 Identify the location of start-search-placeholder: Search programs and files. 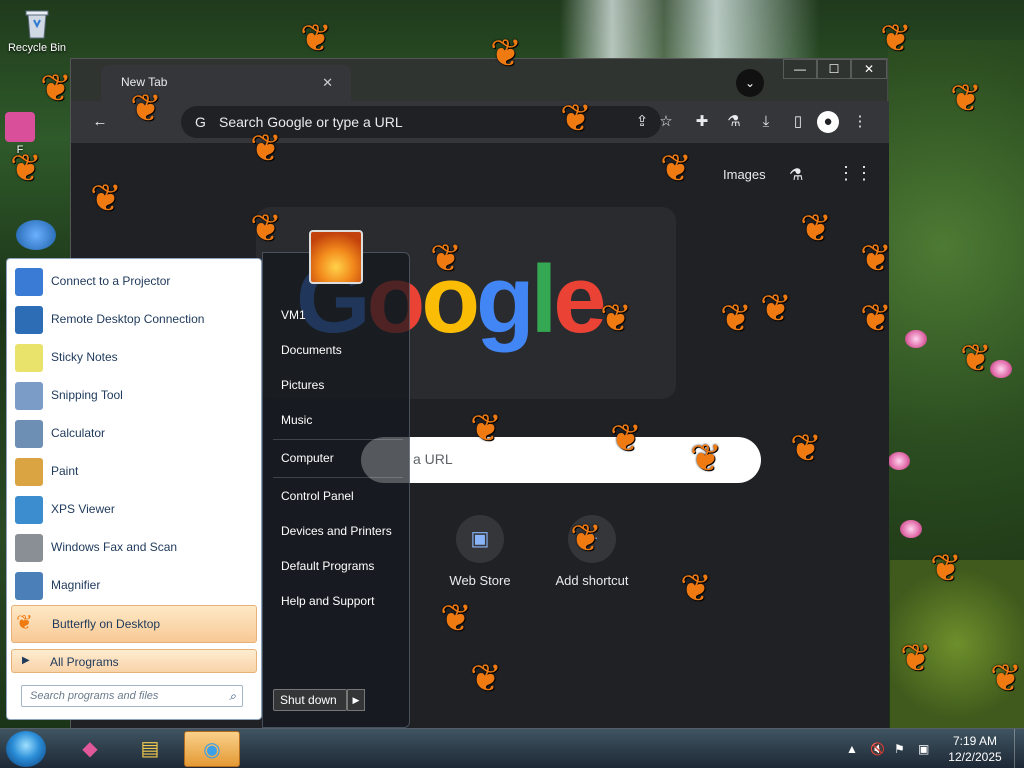
(94, 696).